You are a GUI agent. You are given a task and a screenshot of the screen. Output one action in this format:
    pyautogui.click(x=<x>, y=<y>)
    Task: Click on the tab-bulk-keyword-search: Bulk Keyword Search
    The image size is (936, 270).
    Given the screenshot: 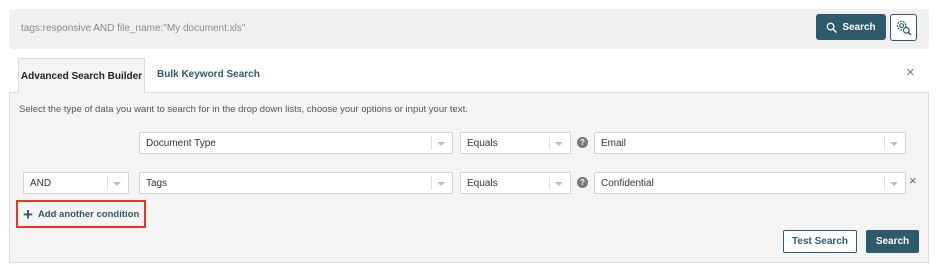 What is the action you would take?
    pyautogui.click(x=208, y=74)
    